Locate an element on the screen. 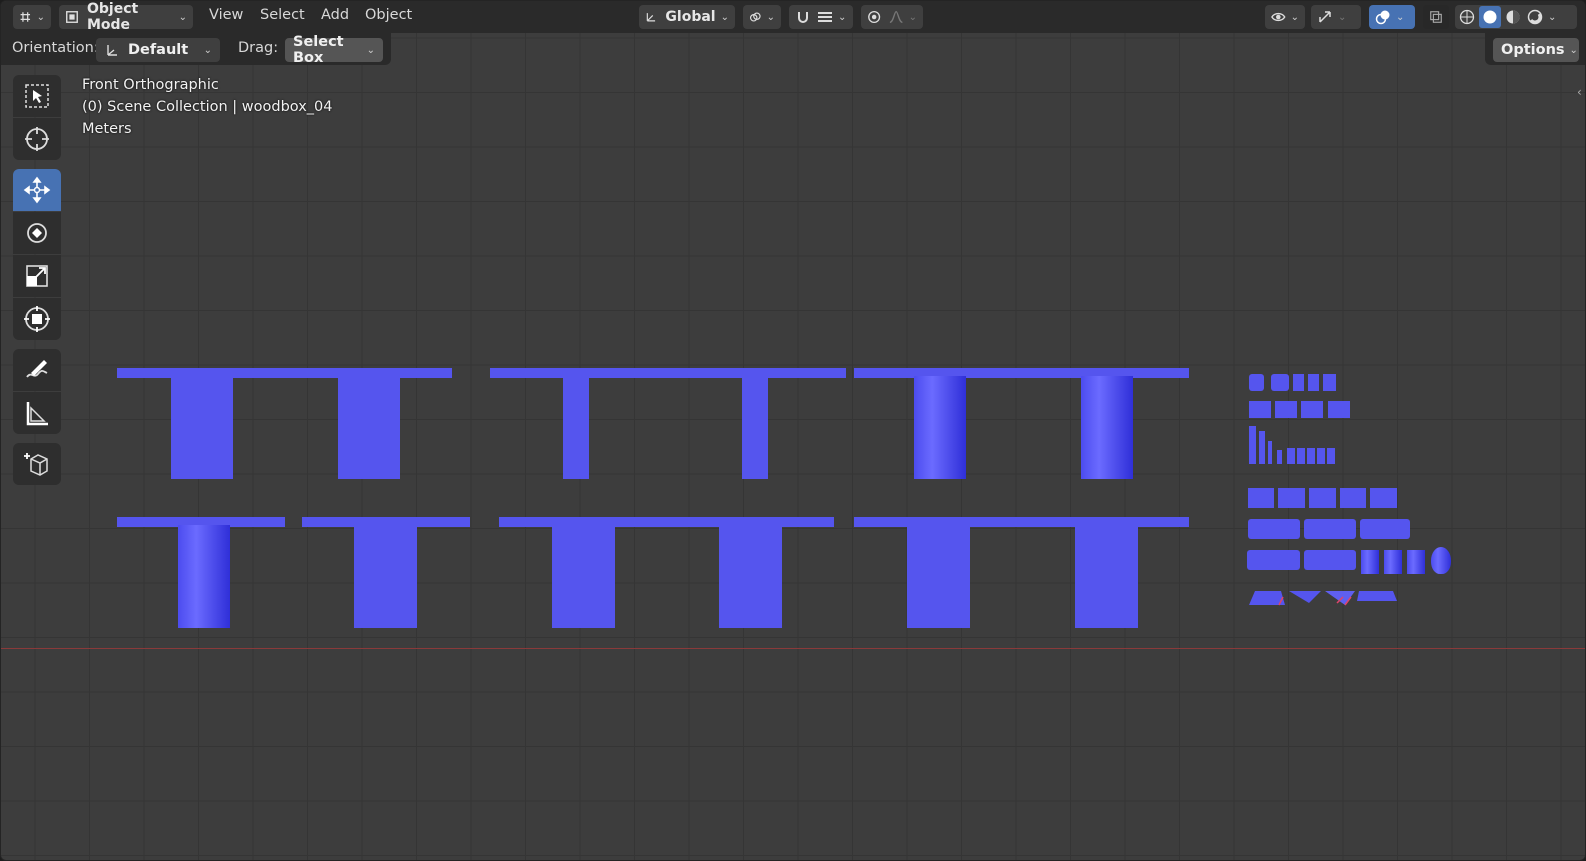  rotate-tool is located at coordinates (37, 233).